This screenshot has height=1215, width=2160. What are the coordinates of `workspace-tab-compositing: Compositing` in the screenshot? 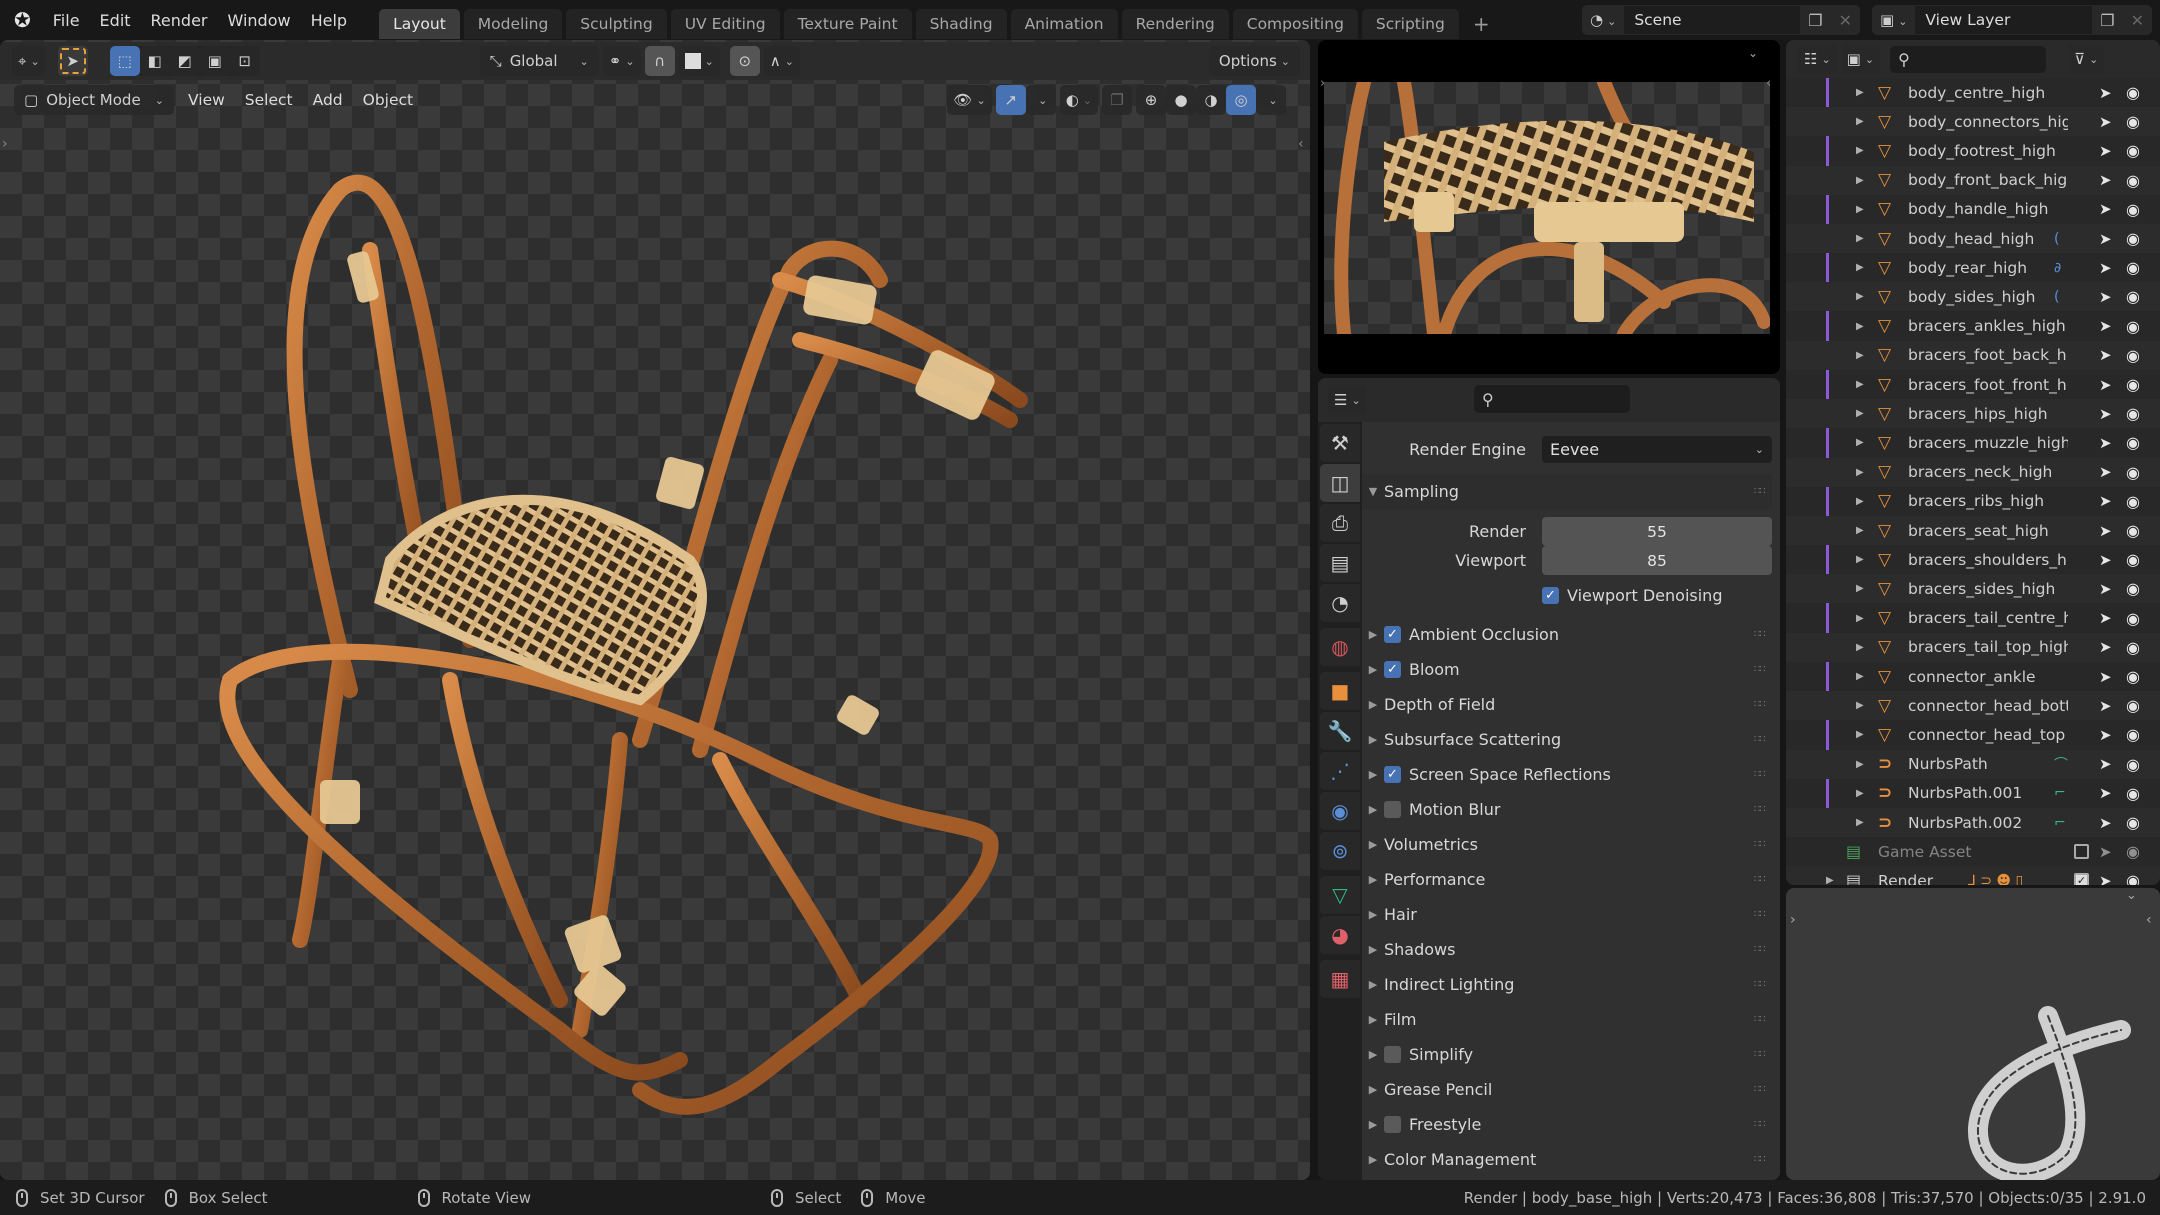 It's located at (1295, 24).